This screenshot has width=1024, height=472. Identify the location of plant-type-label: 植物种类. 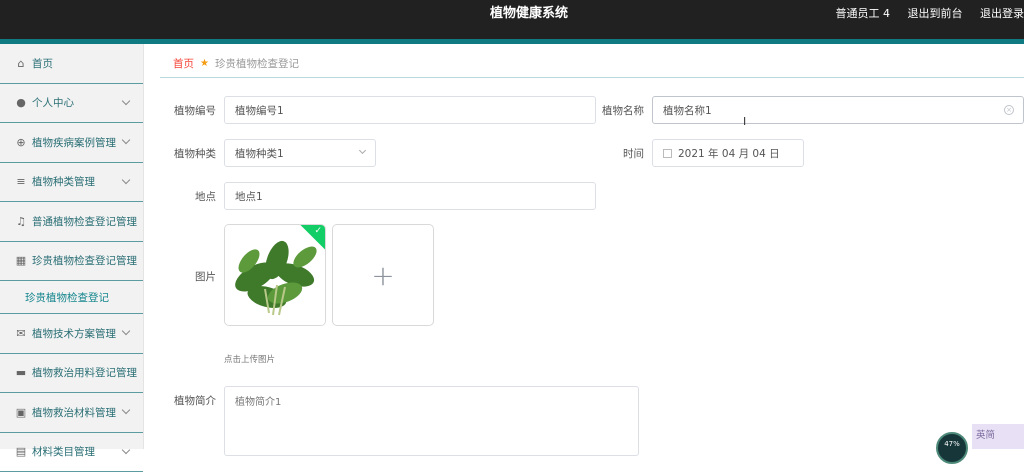
(188, 153).